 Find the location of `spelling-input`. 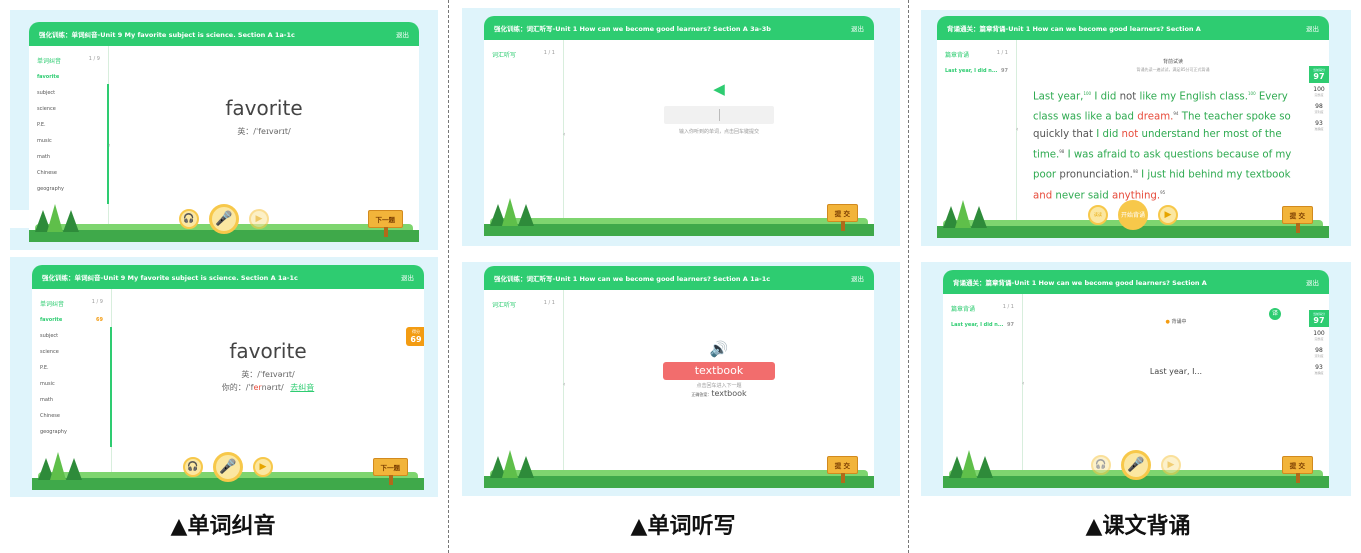

spelling-input is located at coordinates (719, 115).